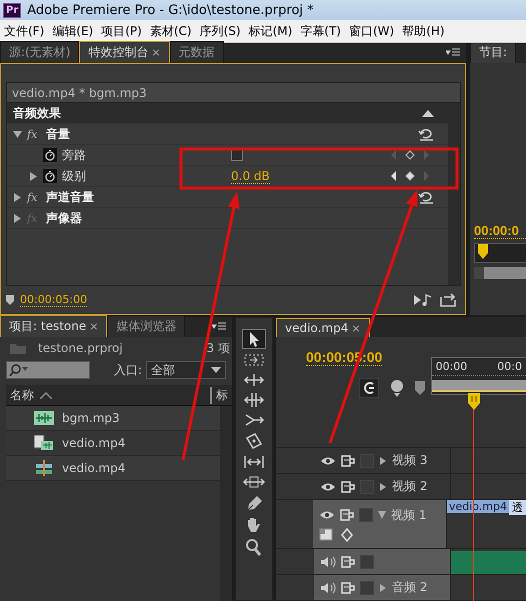 Image resolution: width=526 pixels, height=601 pixels. Describe the element at coordinates (254, 420) in the screenshot. I see `rate-stretch-tool-icon` at that location.